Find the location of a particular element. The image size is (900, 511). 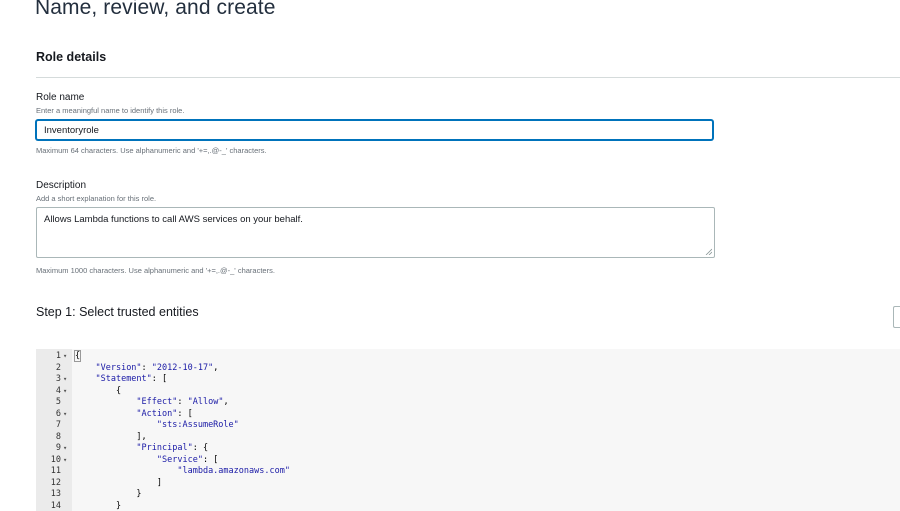

code-line: 9 ▾ "Principal": { is located at coordinates (468, 449).